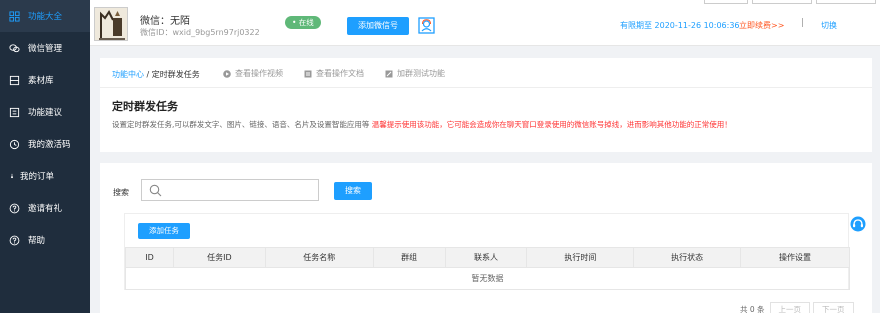 The height and width of the screenshot is (313, 880). I want to click on sidebar-item-materials: 素材库, so click(45, 80).